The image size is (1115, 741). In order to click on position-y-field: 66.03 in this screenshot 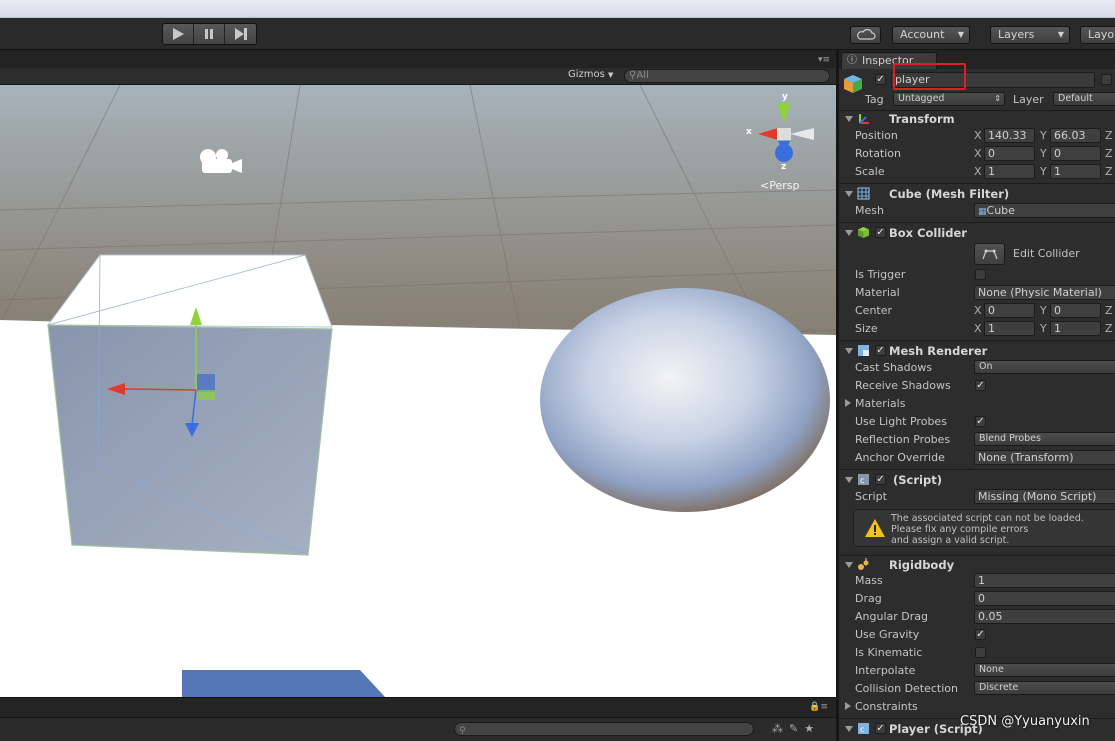, I will do `click(1075, 135)`.